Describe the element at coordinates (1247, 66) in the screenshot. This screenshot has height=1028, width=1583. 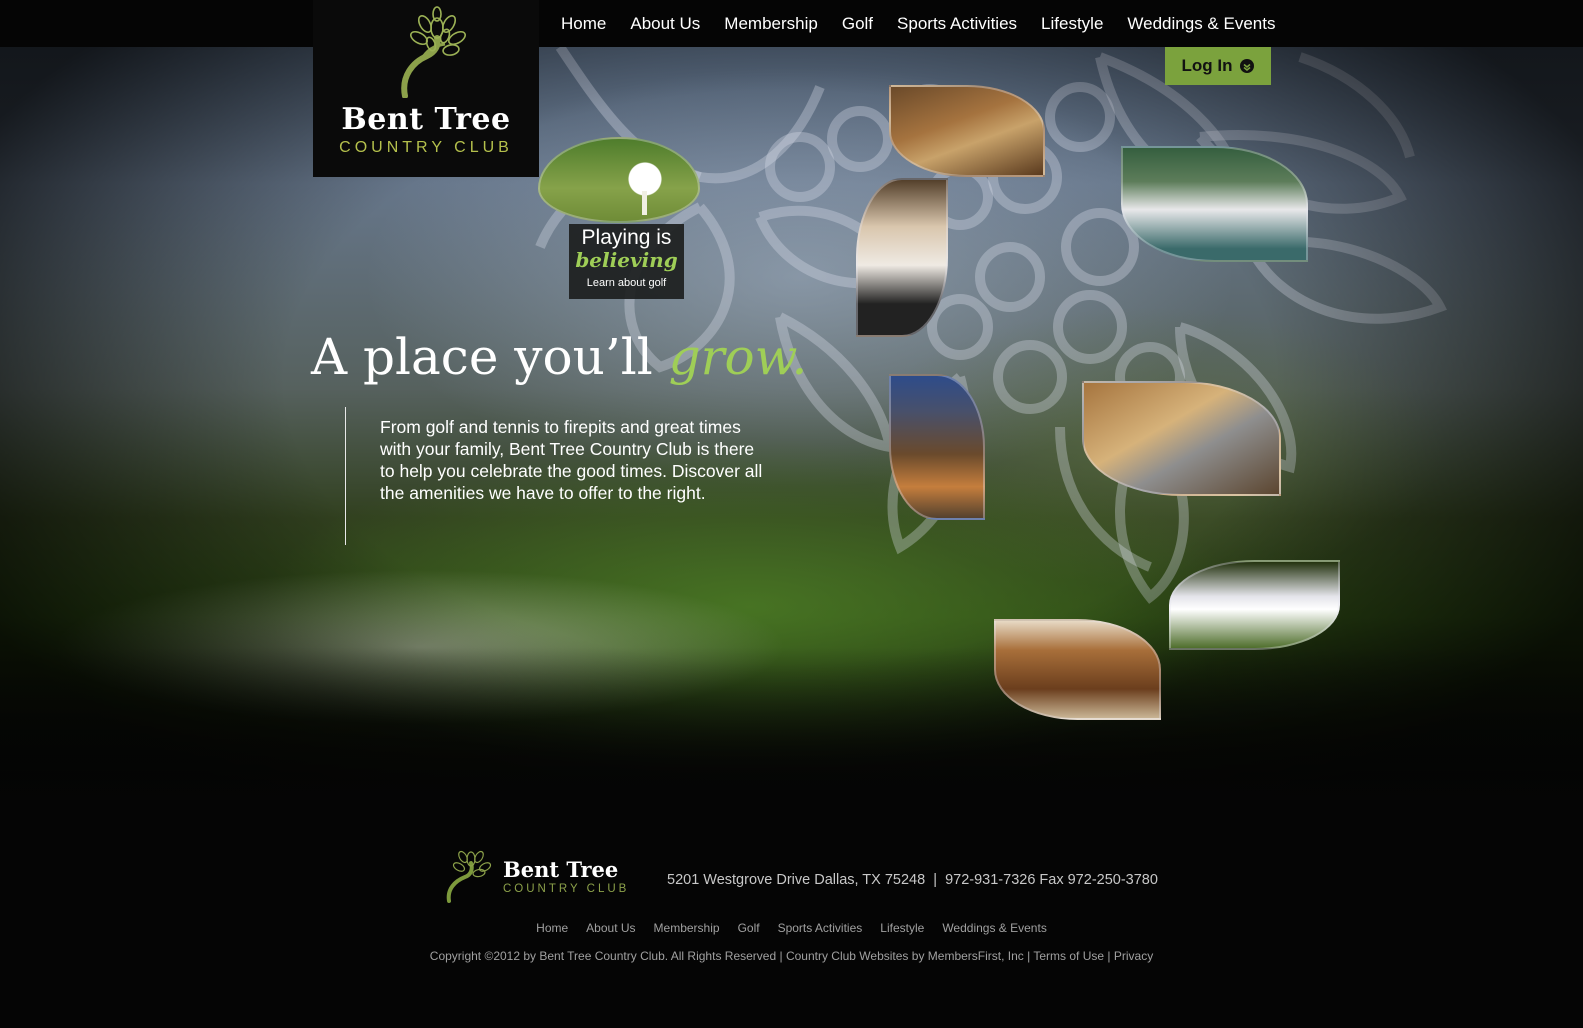
I see `chevron-down-icon` at that location.